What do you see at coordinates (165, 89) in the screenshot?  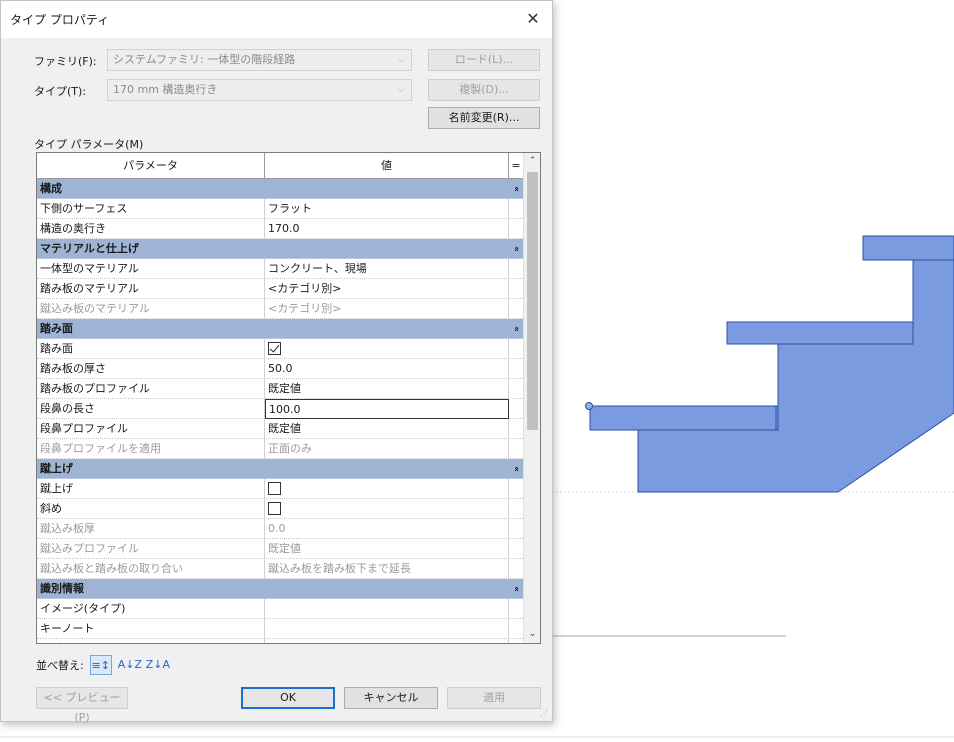 I see `type-value: 170 mm 構造奥行き` at bounding box center [165, 89].